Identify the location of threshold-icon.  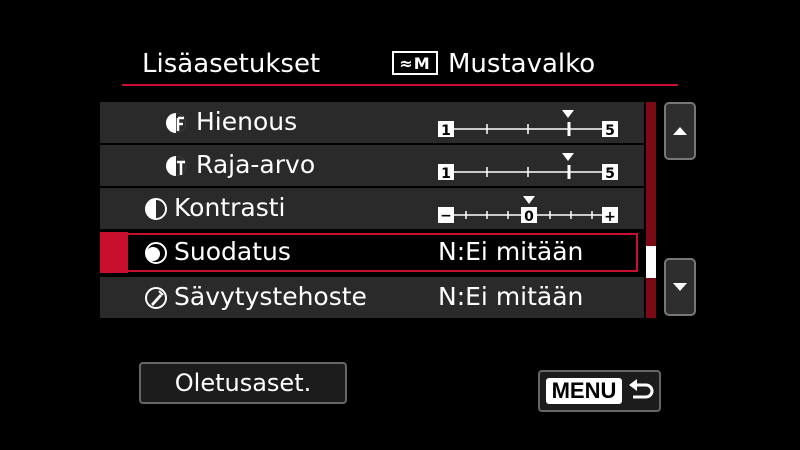
(176, 166).